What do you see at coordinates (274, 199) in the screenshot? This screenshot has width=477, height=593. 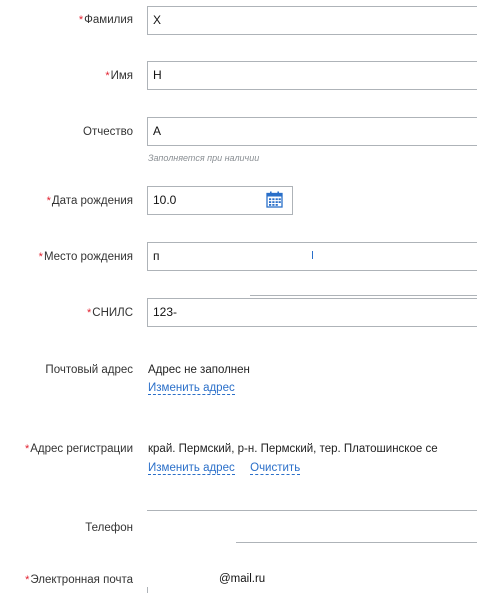 I see `calendar-icon` at bounding box center [274, 199].